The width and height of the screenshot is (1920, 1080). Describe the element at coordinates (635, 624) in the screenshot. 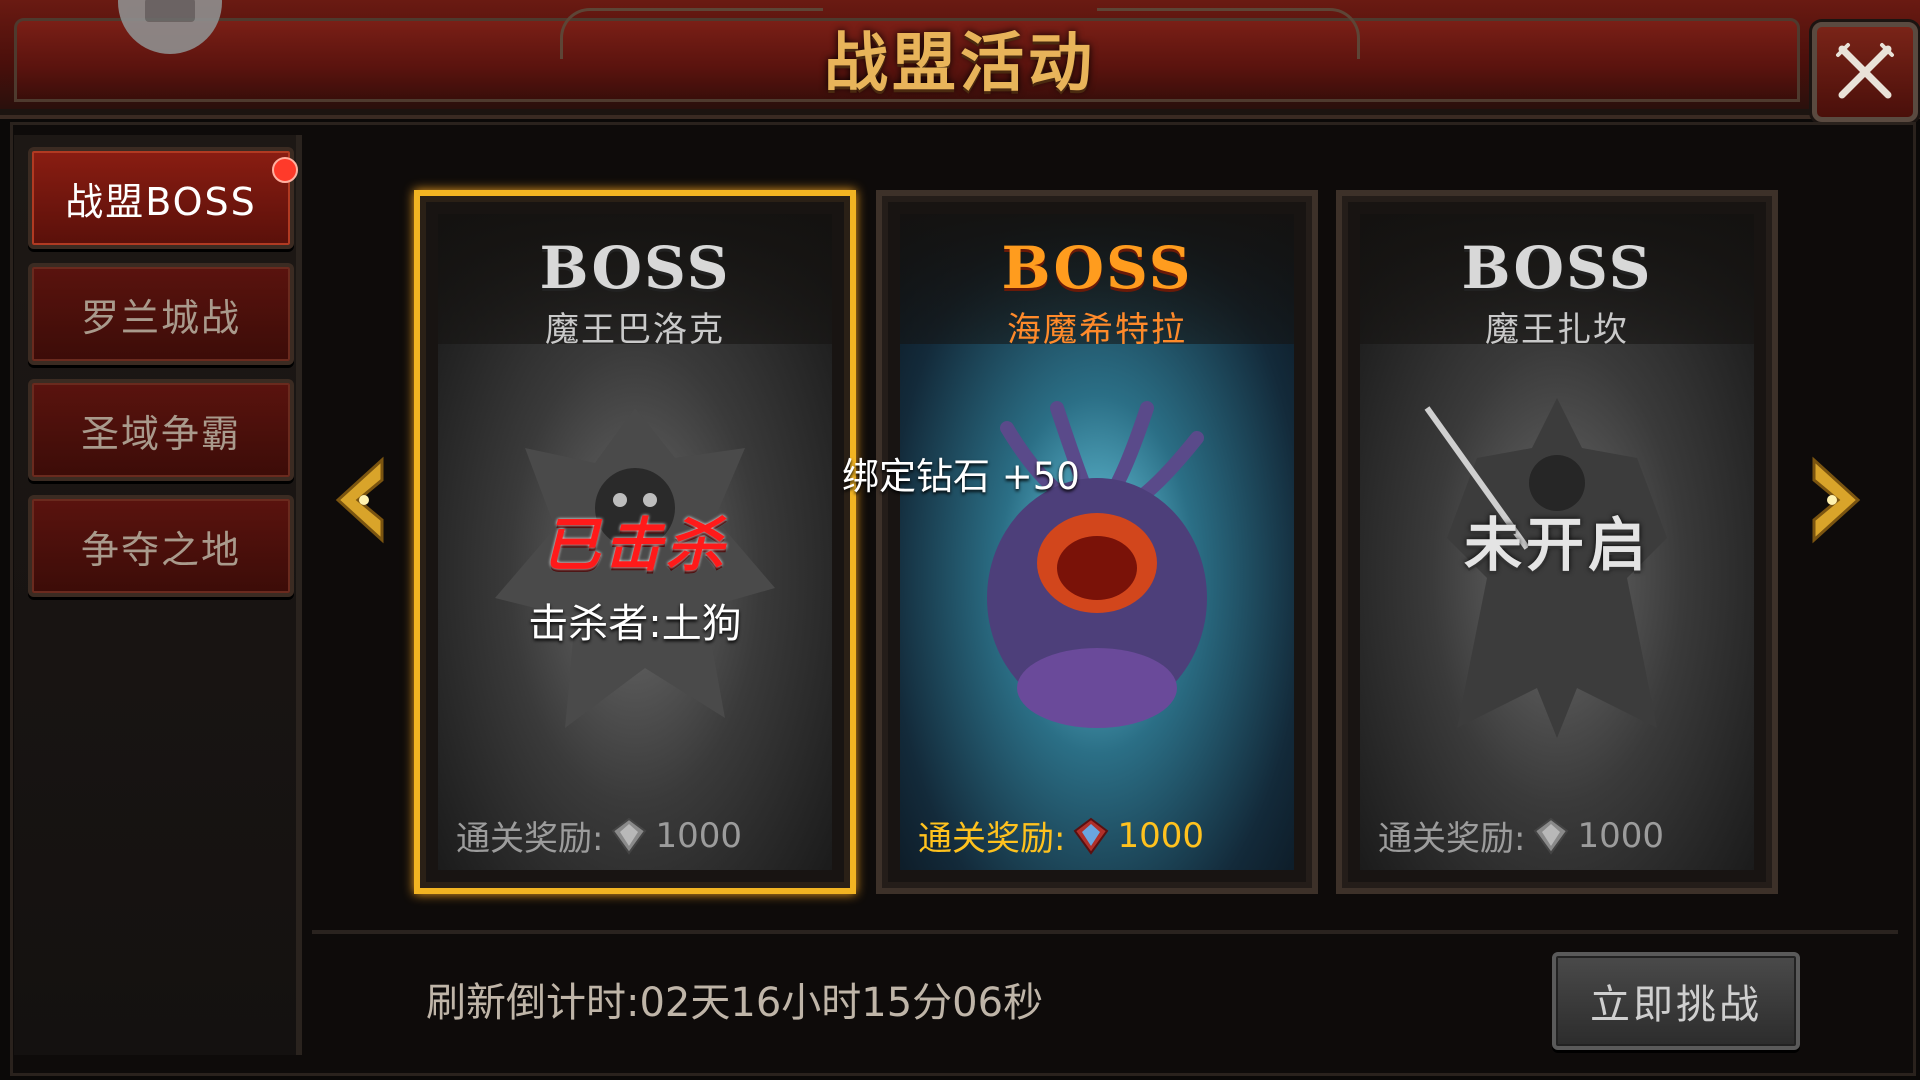

I see `killer-name: 击杀者:土狗` at that location.